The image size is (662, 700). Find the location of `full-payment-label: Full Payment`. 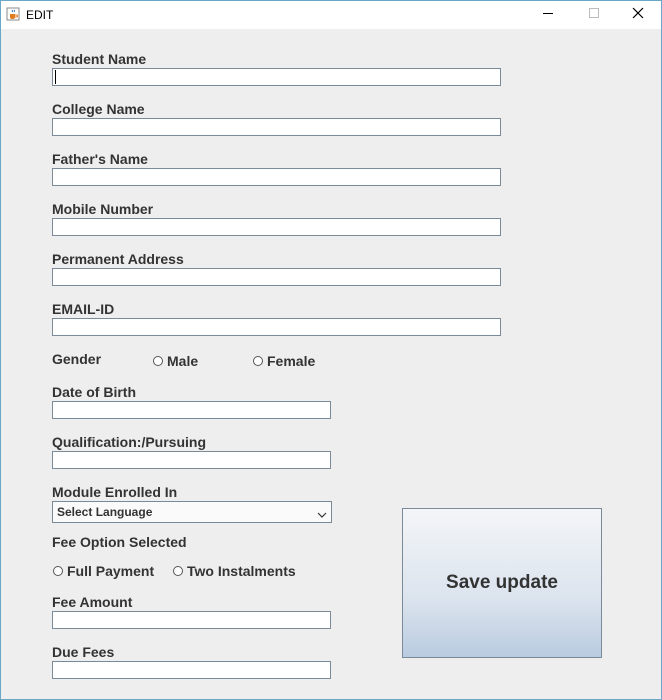

full-payment-label: Full Payment is located at coordinates (111, 571).